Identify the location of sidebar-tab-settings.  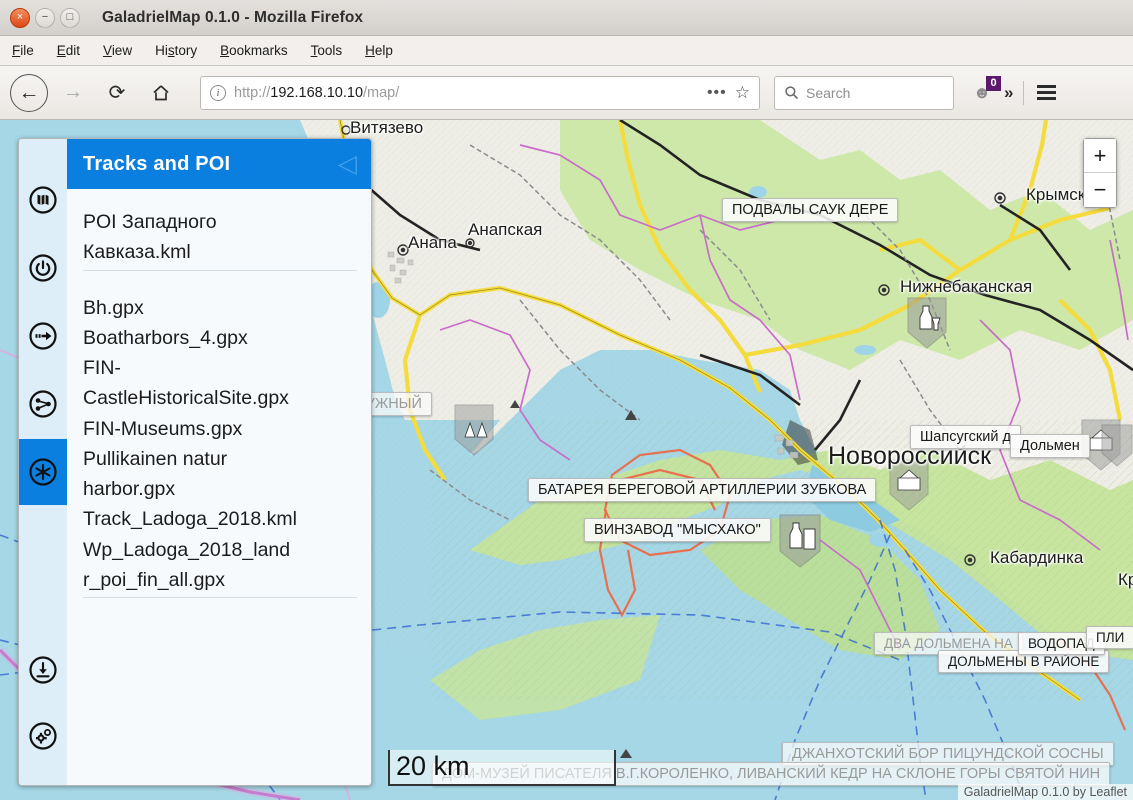
(43, 736).